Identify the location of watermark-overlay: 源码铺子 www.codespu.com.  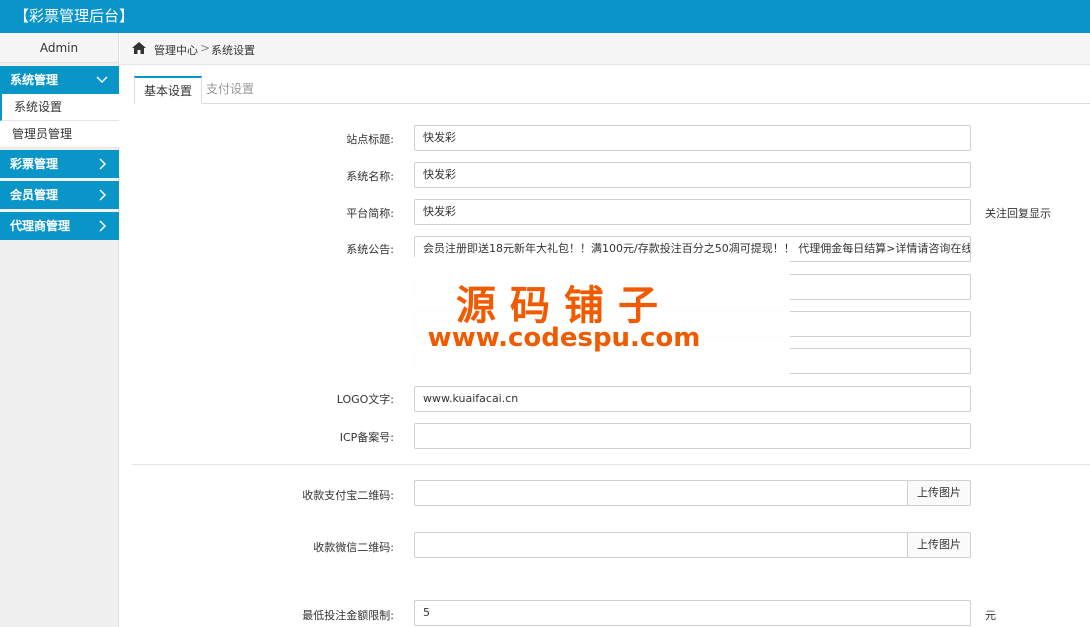
(564, 316).